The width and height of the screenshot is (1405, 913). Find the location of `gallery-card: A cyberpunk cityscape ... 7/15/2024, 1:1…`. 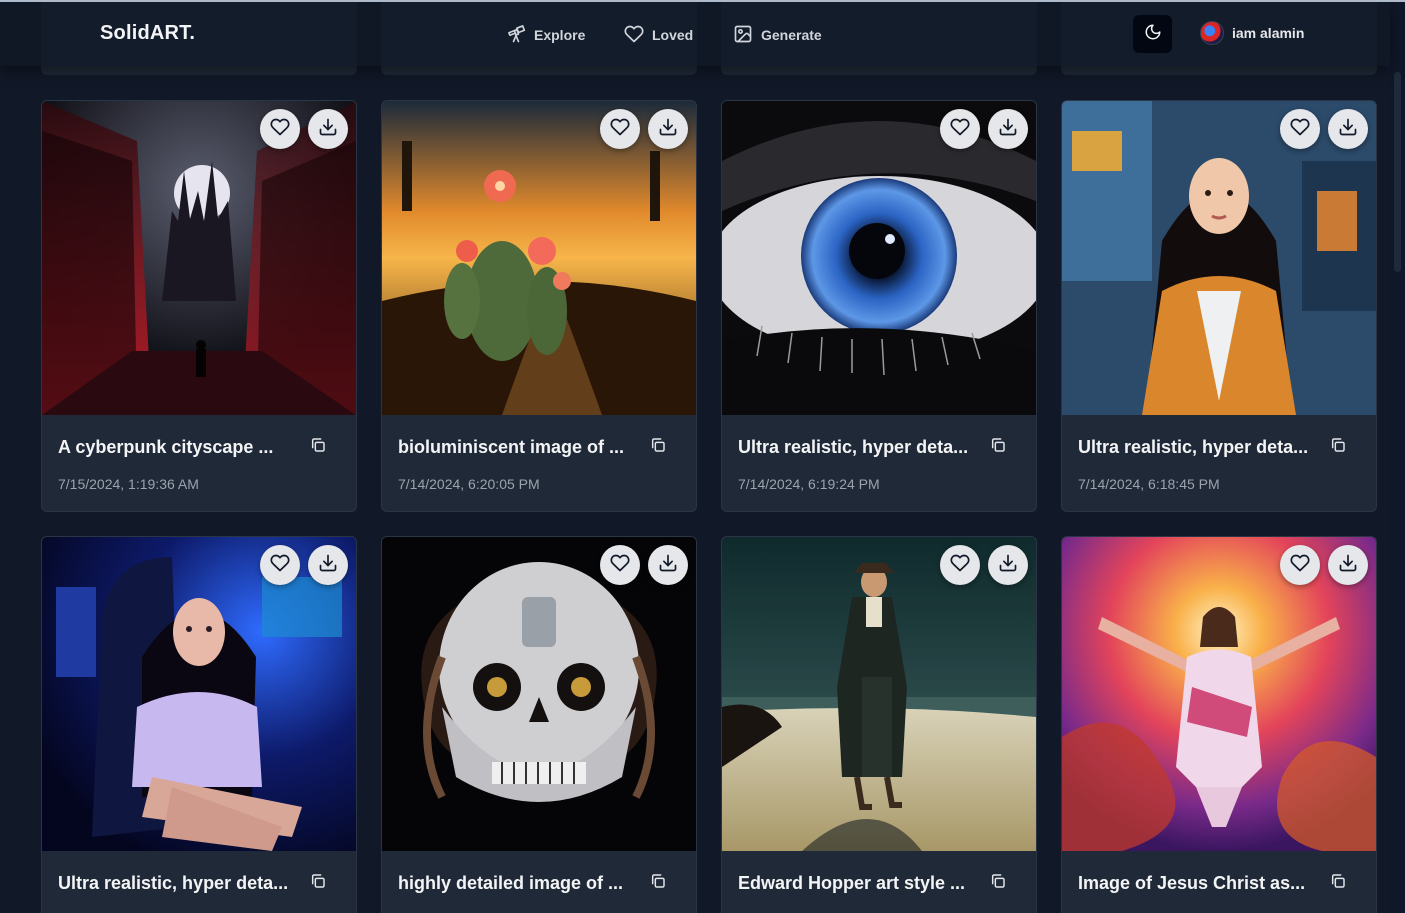

gallery-card: A cyberpunk cityscape ... 7/15/2024, 1:1… is located at coordinates (199, 306).